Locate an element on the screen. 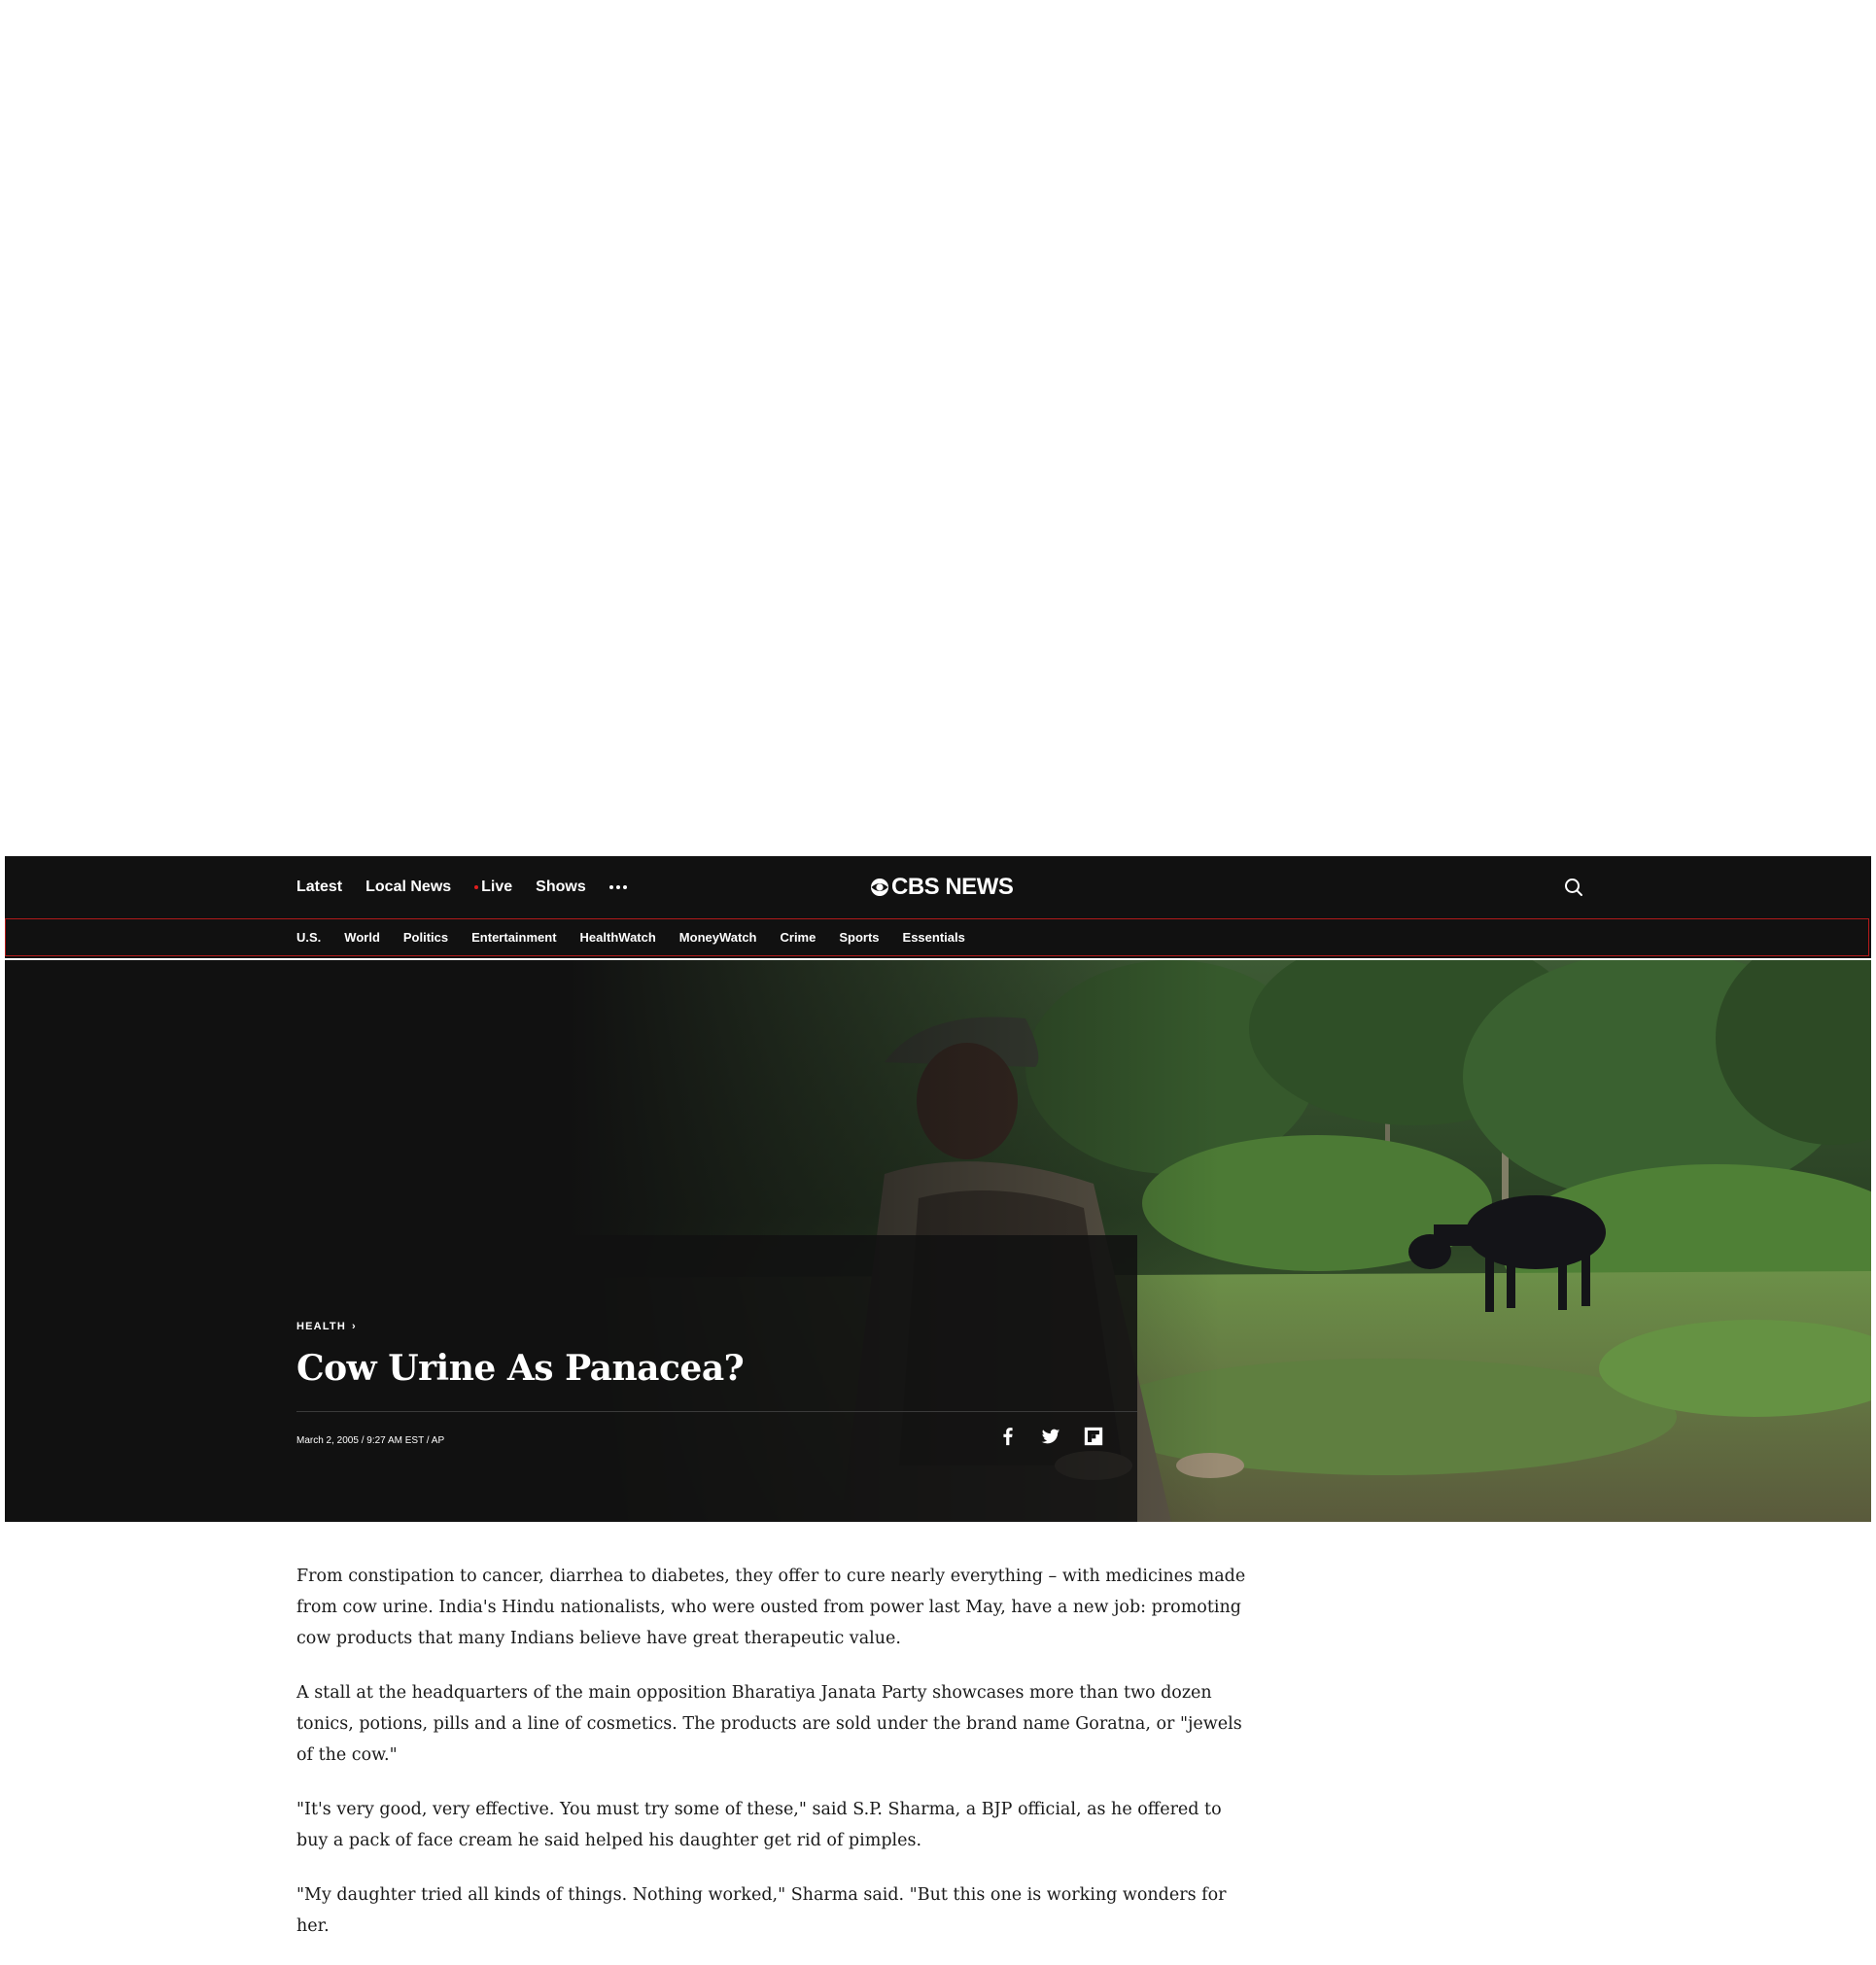  nav-latest: Latest is located at coordinates (319, 887).